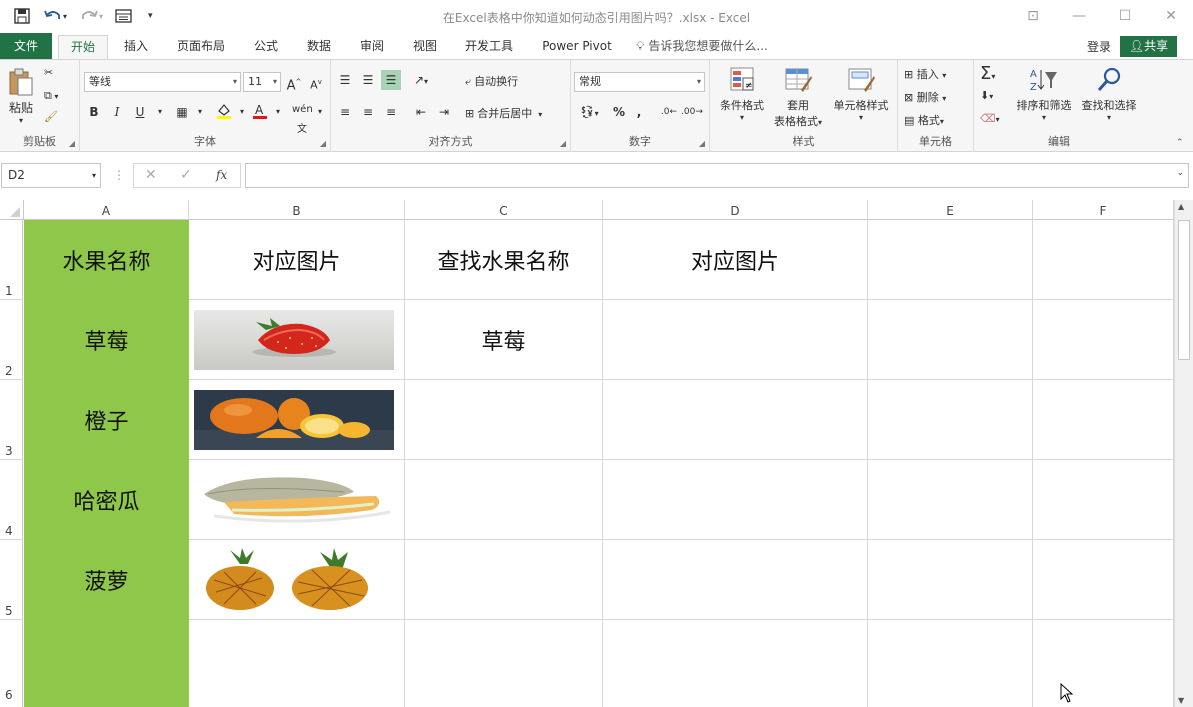  Describe the element at coordinates (702, 143) in the screenshot. I see `number-launcher-icon: ◢` at that location.